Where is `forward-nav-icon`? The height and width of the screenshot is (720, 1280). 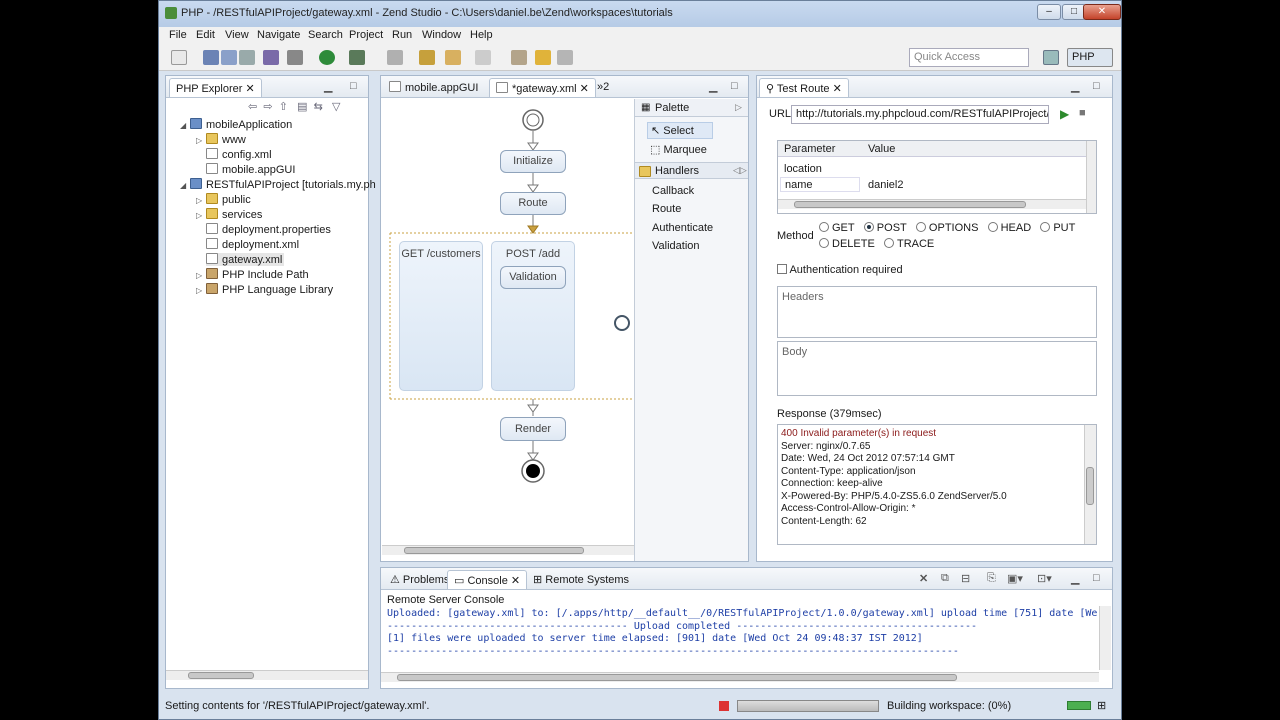 forward-nav-icon is located at coordinates (483, 57).